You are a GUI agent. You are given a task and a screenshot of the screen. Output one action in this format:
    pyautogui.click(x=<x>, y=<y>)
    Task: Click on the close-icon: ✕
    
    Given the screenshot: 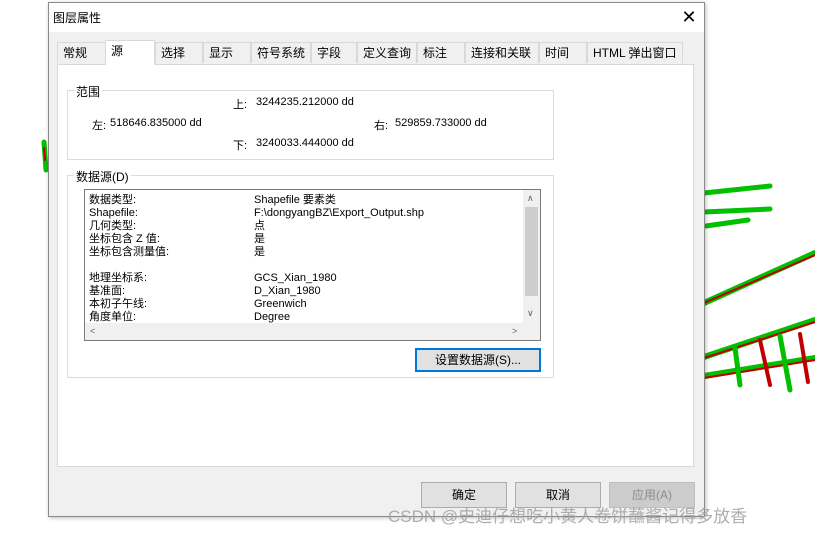 What is the action you would take?
    pyautogui.click(x=689, y=17)
    